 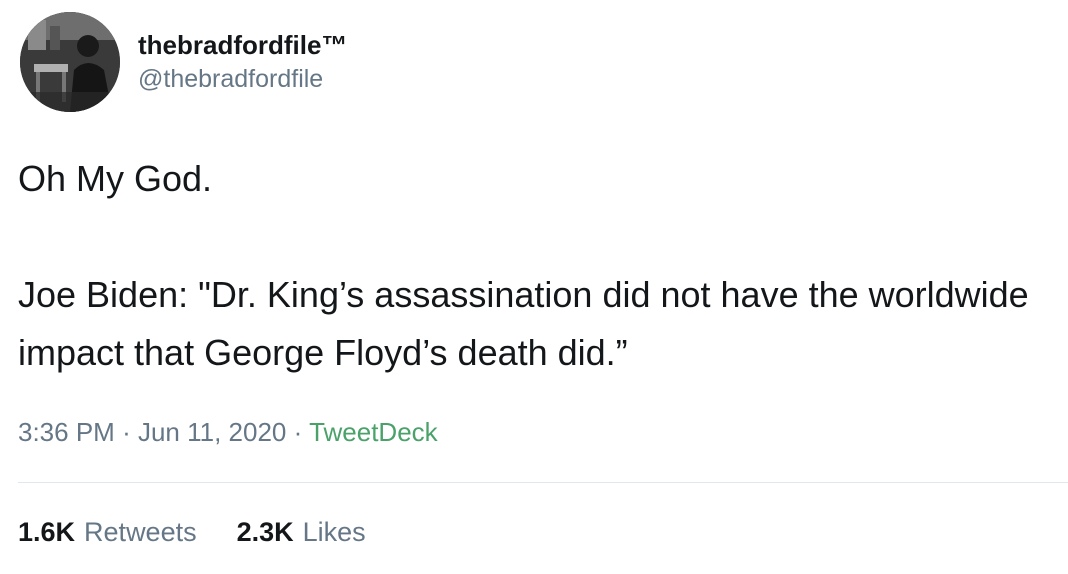 What do you see at coordinates (265, 532) in the screenshot?
I see `likes-count: 2.3K` at bounding box center [265, 532].